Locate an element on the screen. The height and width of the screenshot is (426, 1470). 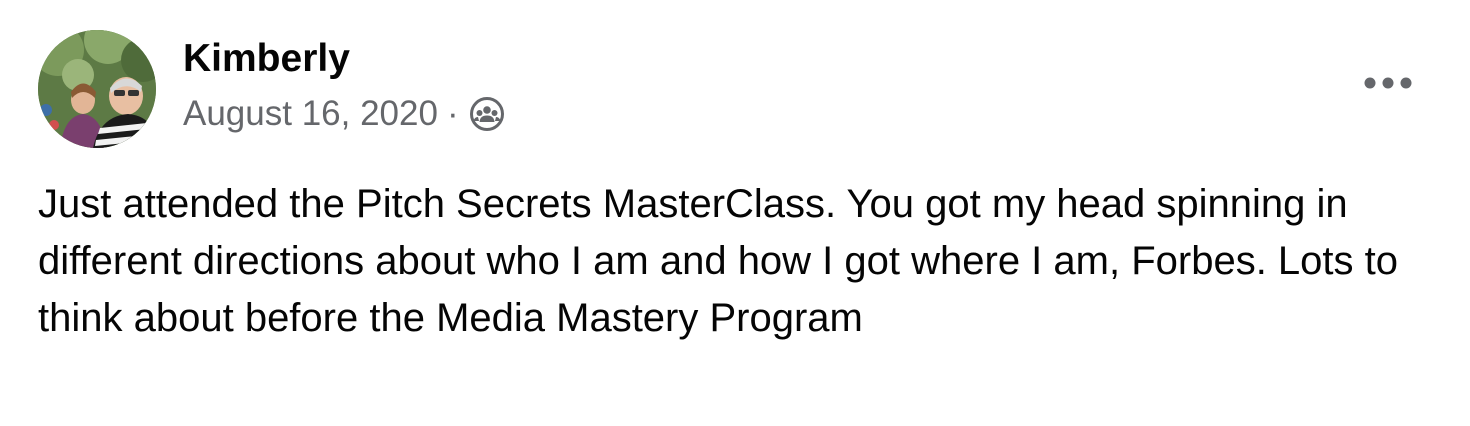
more-options-button is located at coordinates (1388, 83).